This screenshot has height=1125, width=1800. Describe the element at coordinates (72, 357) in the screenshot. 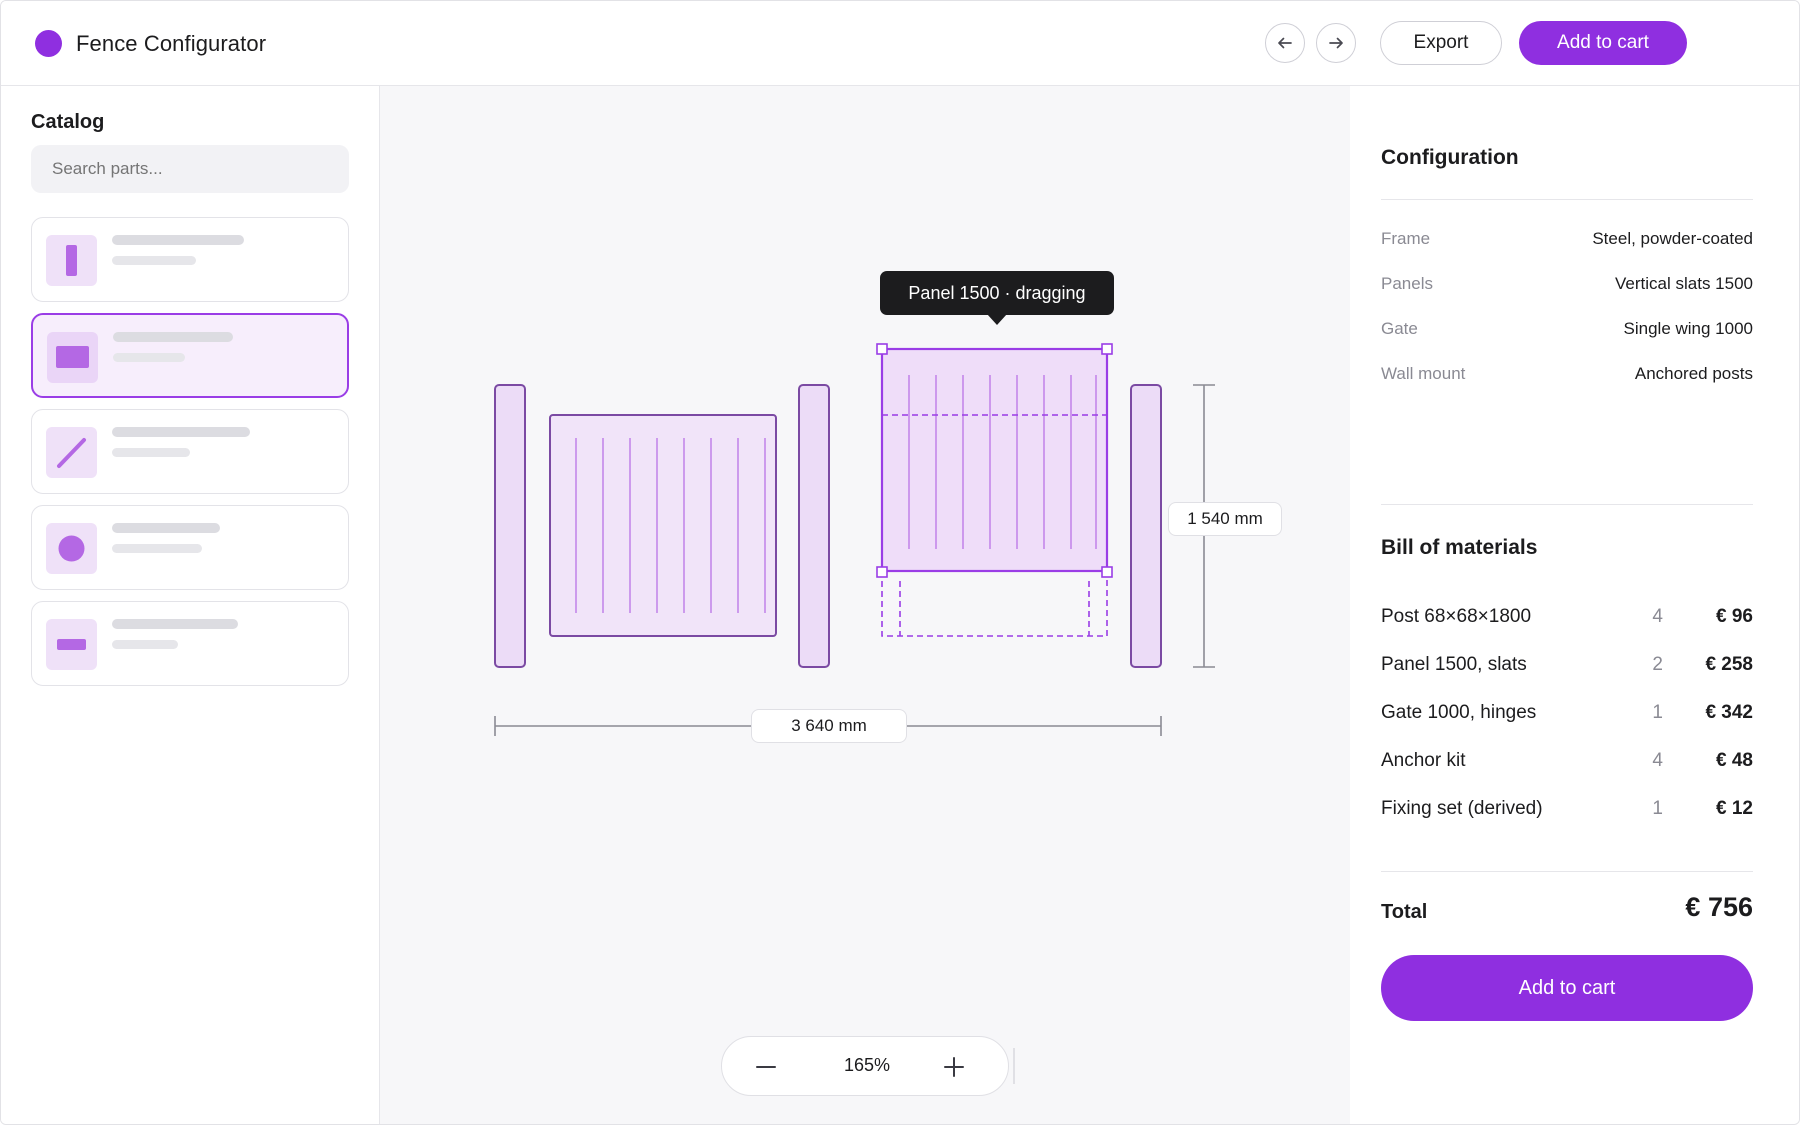

I see `panel-icon` at that location.